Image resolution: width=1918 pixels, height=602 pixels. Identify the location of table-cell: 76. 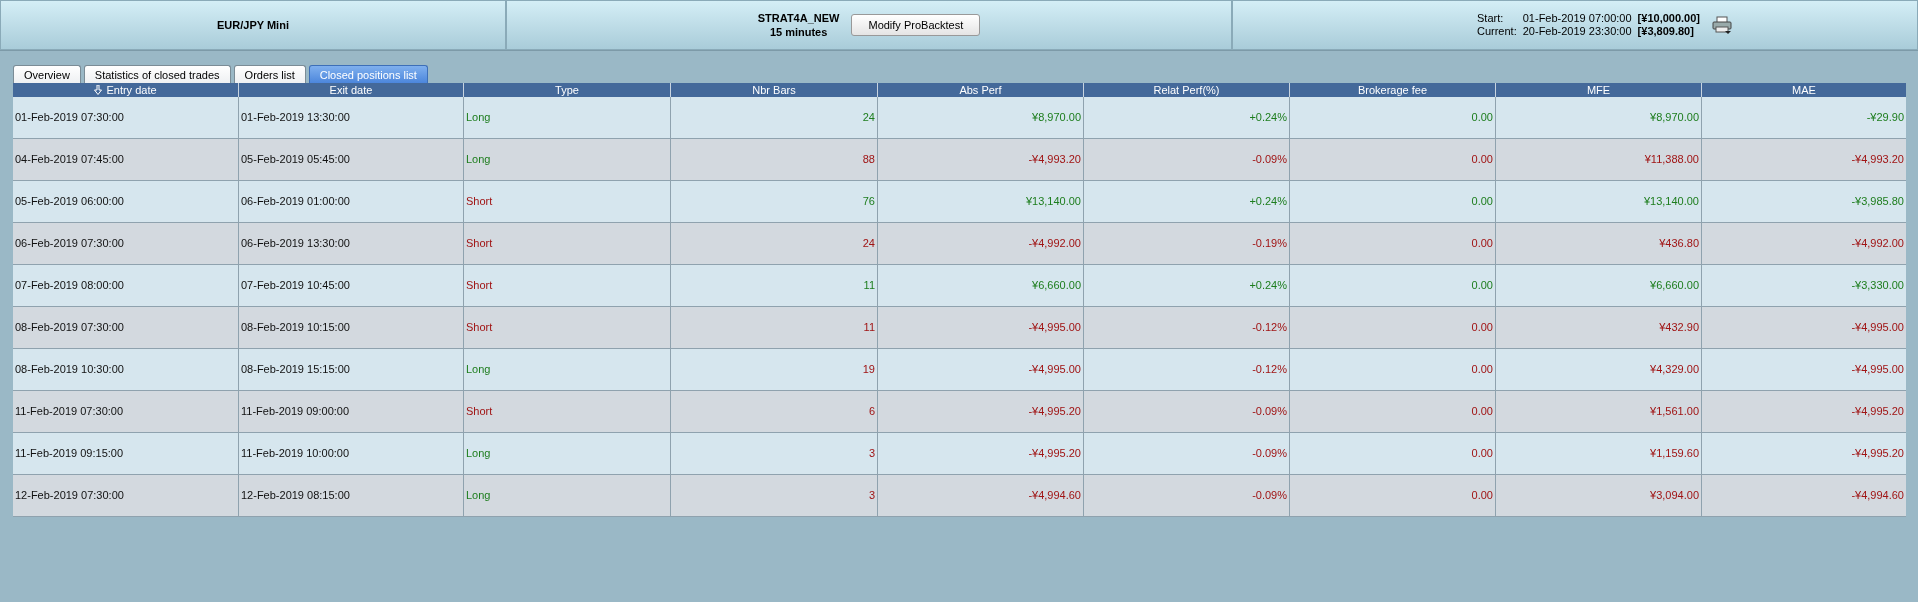
(773, 202).